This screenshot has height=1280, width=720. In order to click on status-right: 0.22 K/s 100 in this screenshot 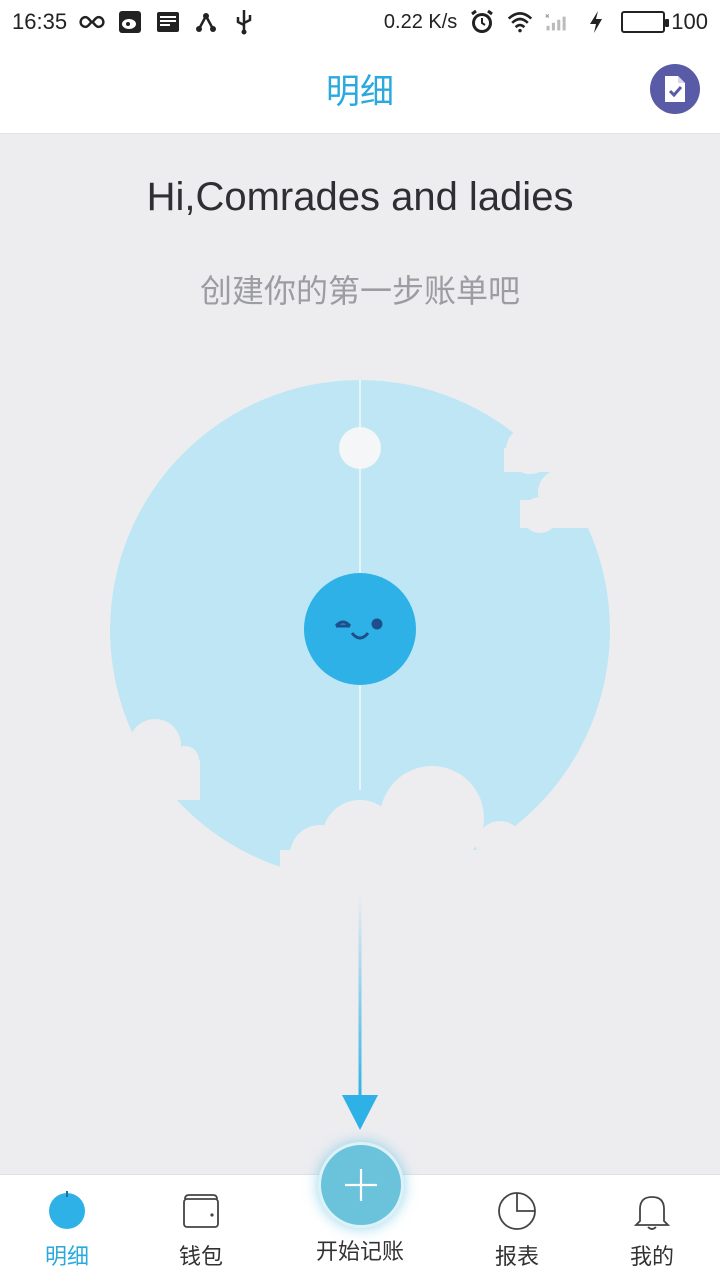, I will do `click(546, 22)`.